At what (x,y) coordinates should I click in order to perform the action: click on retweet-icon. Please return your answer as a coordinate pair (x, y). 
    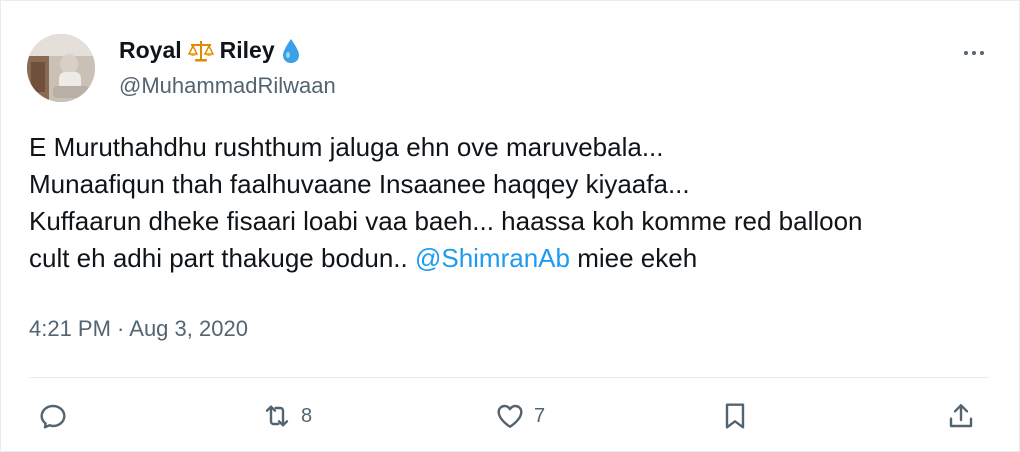
    Looking at the image, I should click on (277, 416).